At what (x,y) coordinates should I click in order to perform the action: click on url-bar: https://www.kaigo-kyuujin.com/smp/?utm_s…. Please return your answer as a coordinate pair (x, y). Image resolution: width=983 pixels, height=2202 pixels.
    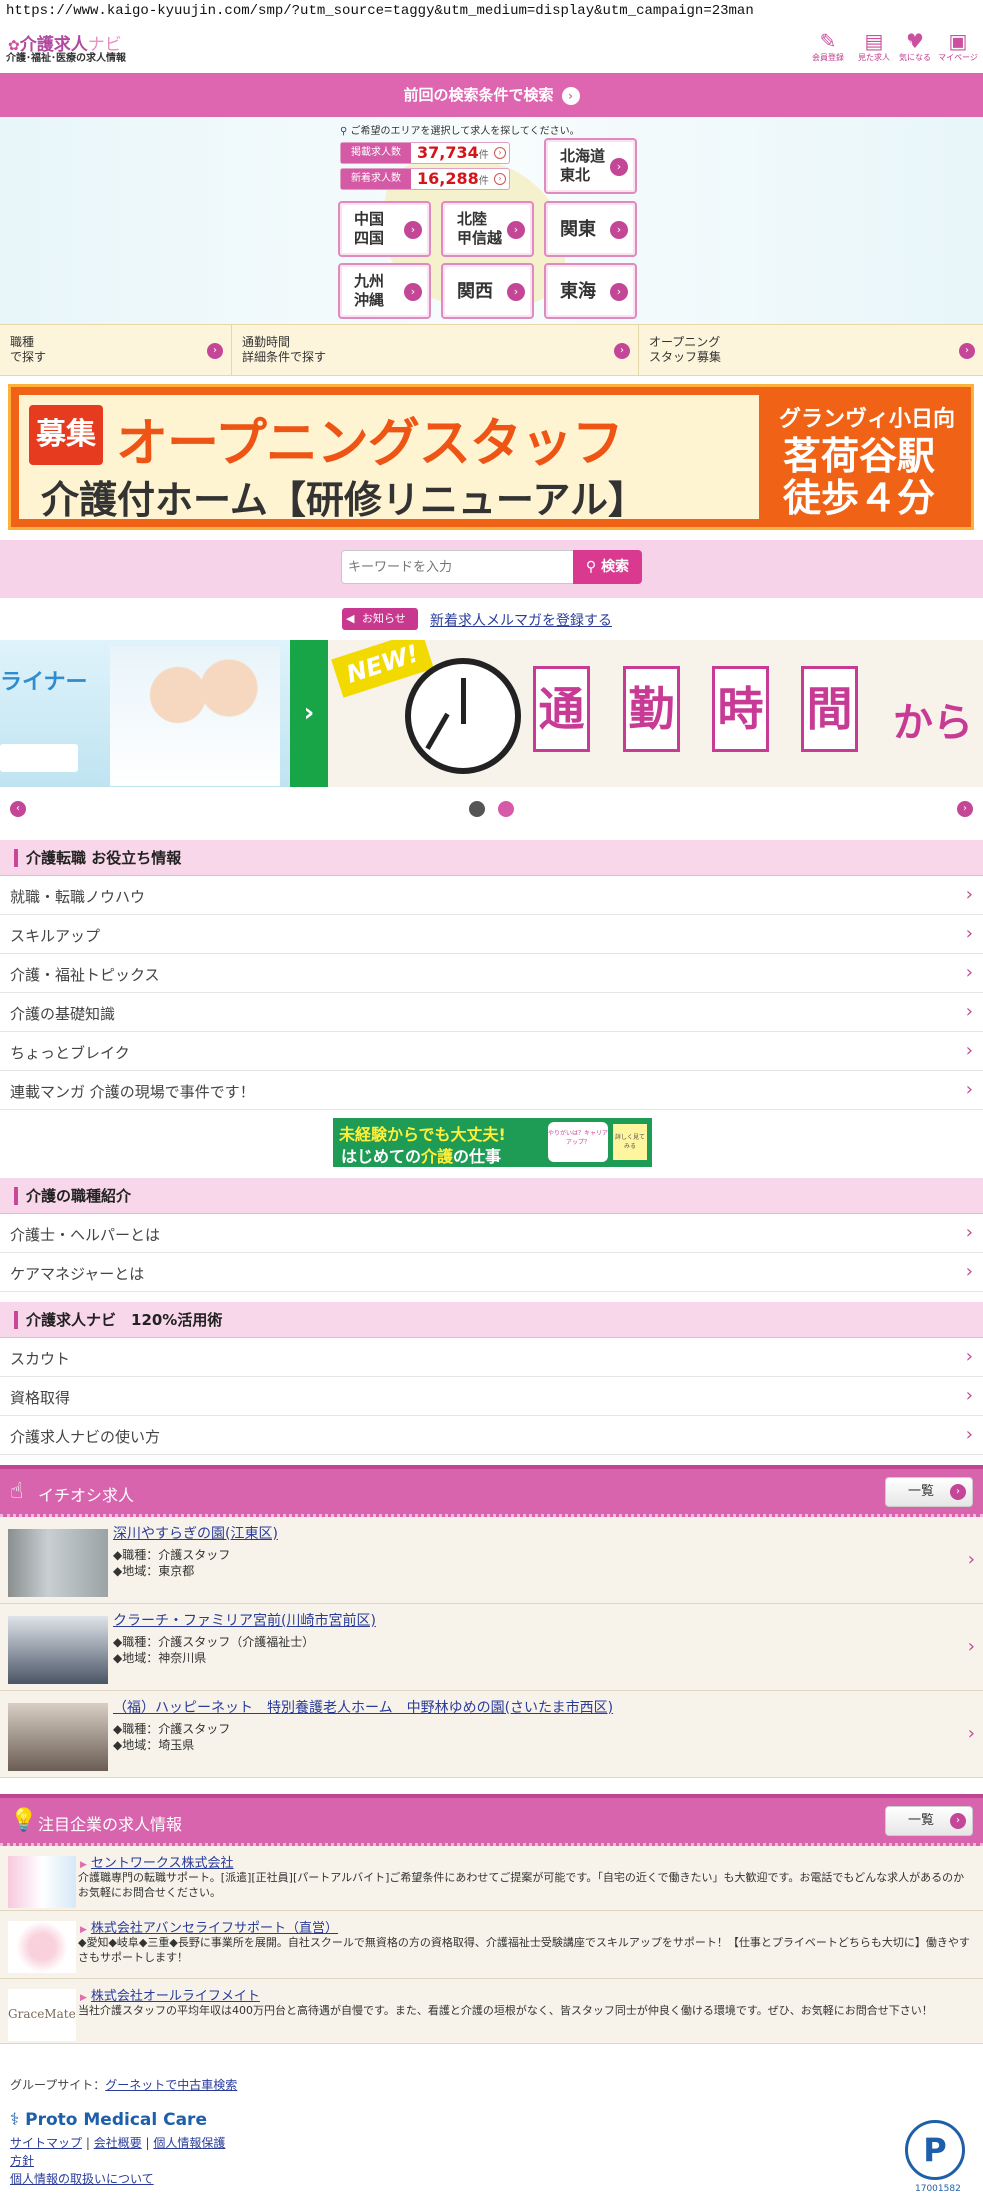
    Looking at the image, I should click on (491, 14).